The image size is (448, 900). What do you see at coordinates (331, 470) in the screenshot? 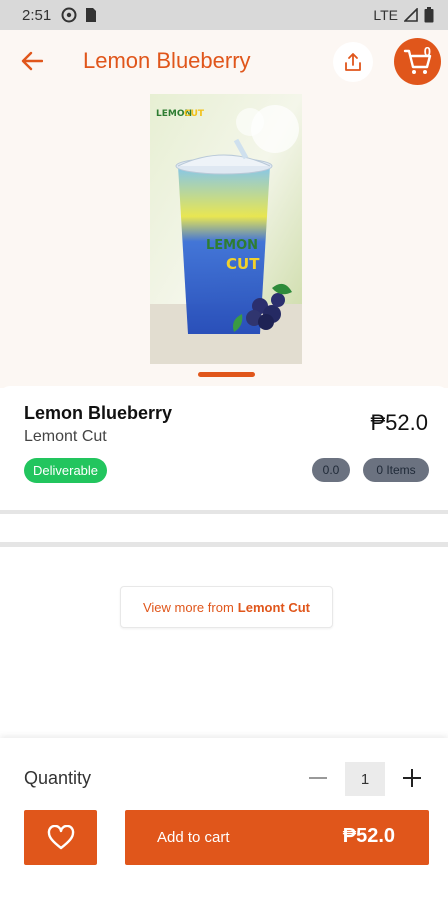
I see `rating-badge: 0.0` at bounding box center [331, 470].